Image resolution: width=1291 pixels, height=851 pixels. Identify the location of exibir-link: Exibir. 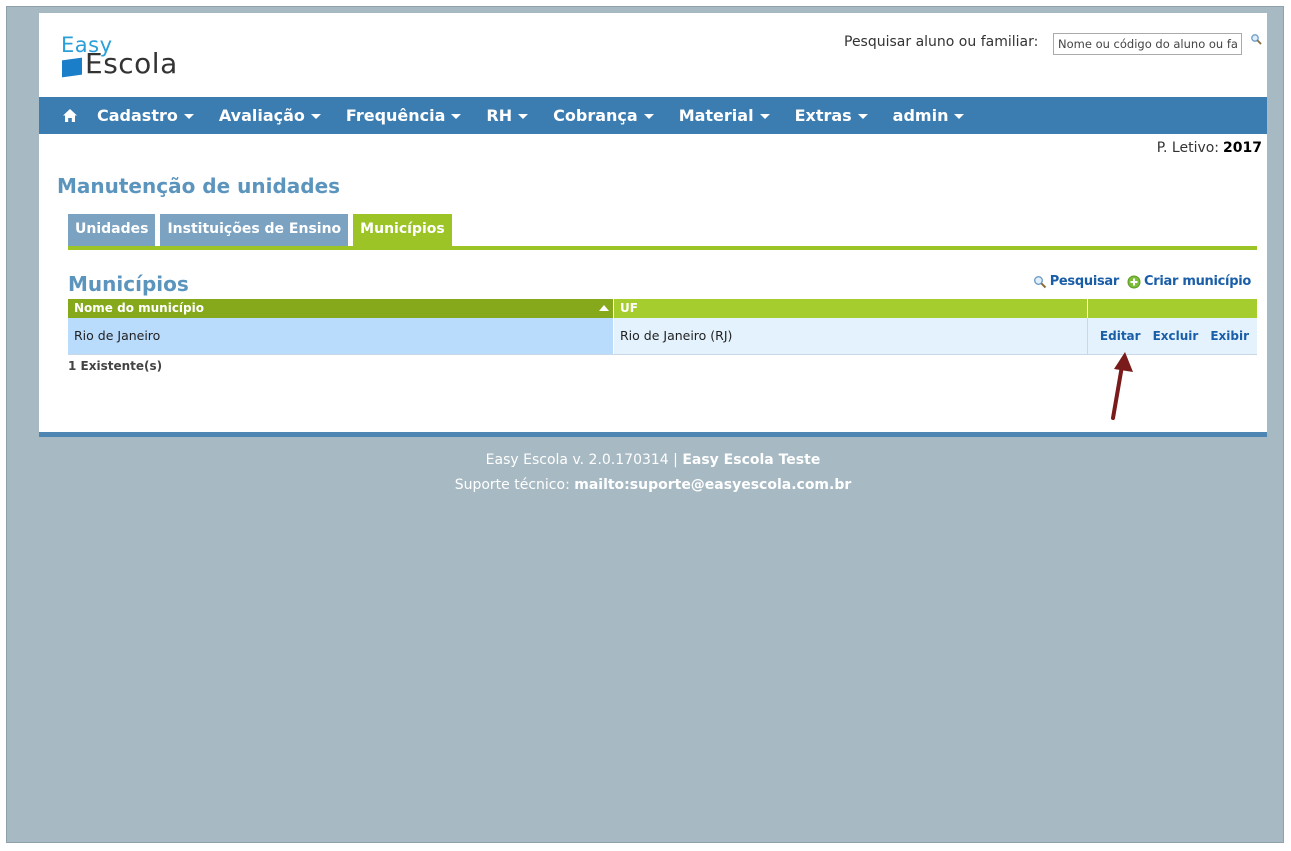
(1229, 336).